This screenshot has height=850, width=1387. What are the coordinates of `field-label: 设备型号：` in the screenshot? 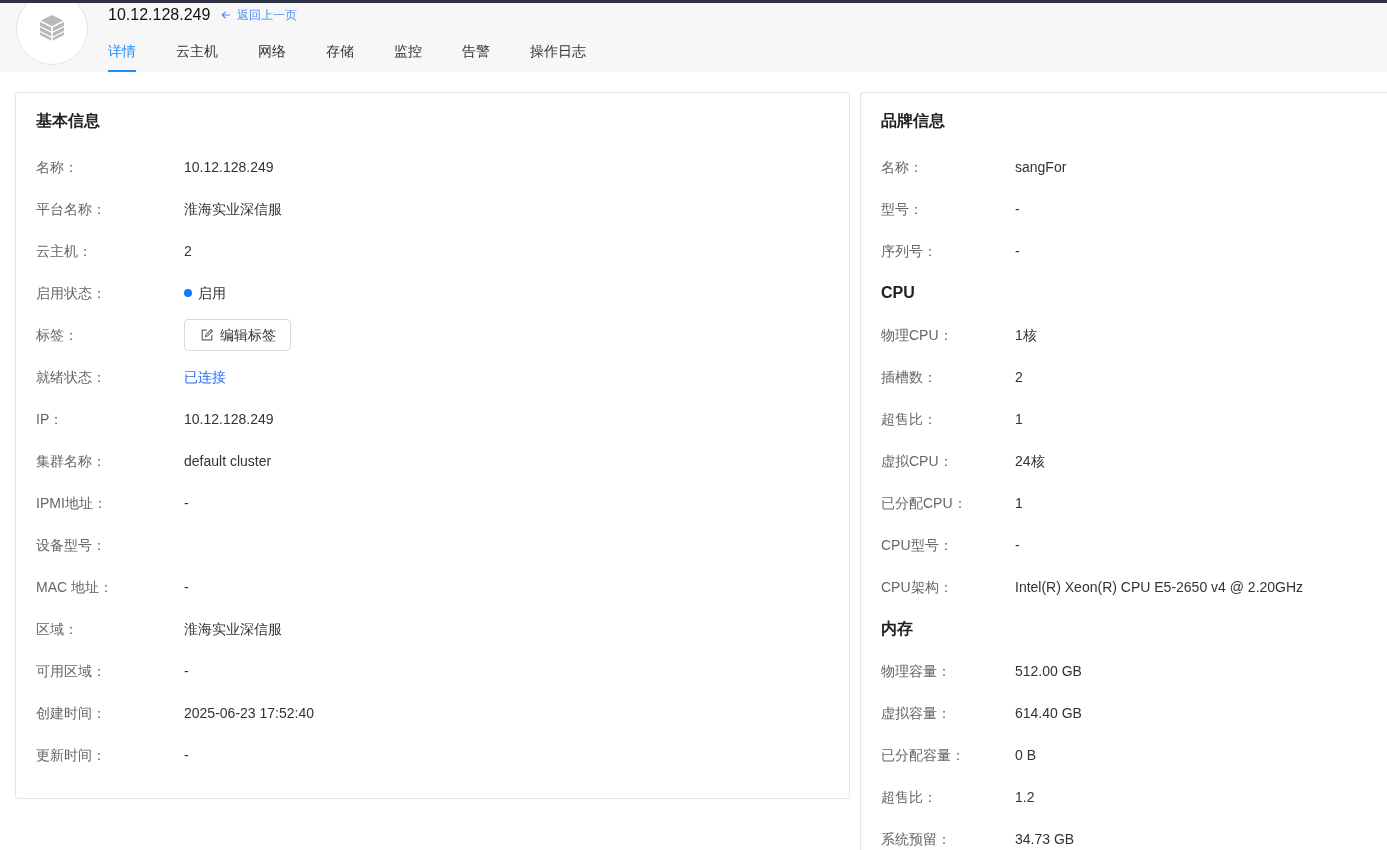 It's located at (71, 545).